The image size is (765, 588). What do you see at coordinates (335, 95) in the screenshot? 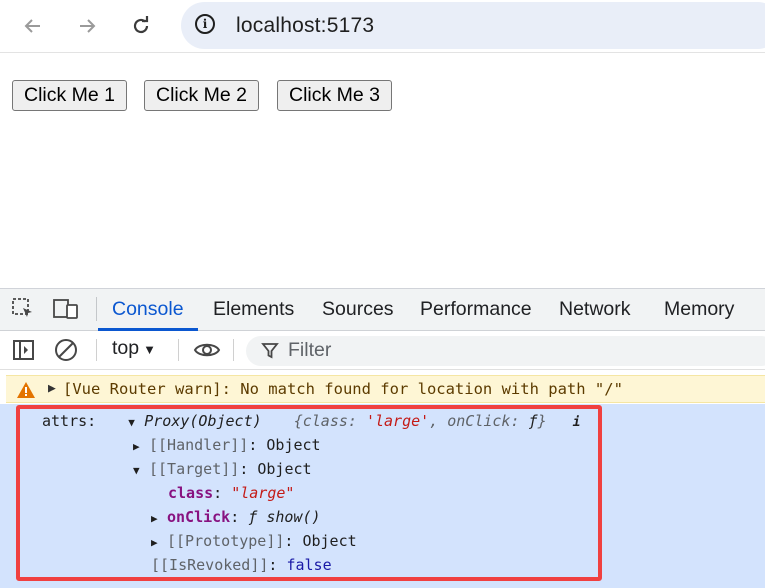
I see `click-me-3-button: Click Me 3` at bounding box center [335, 95].